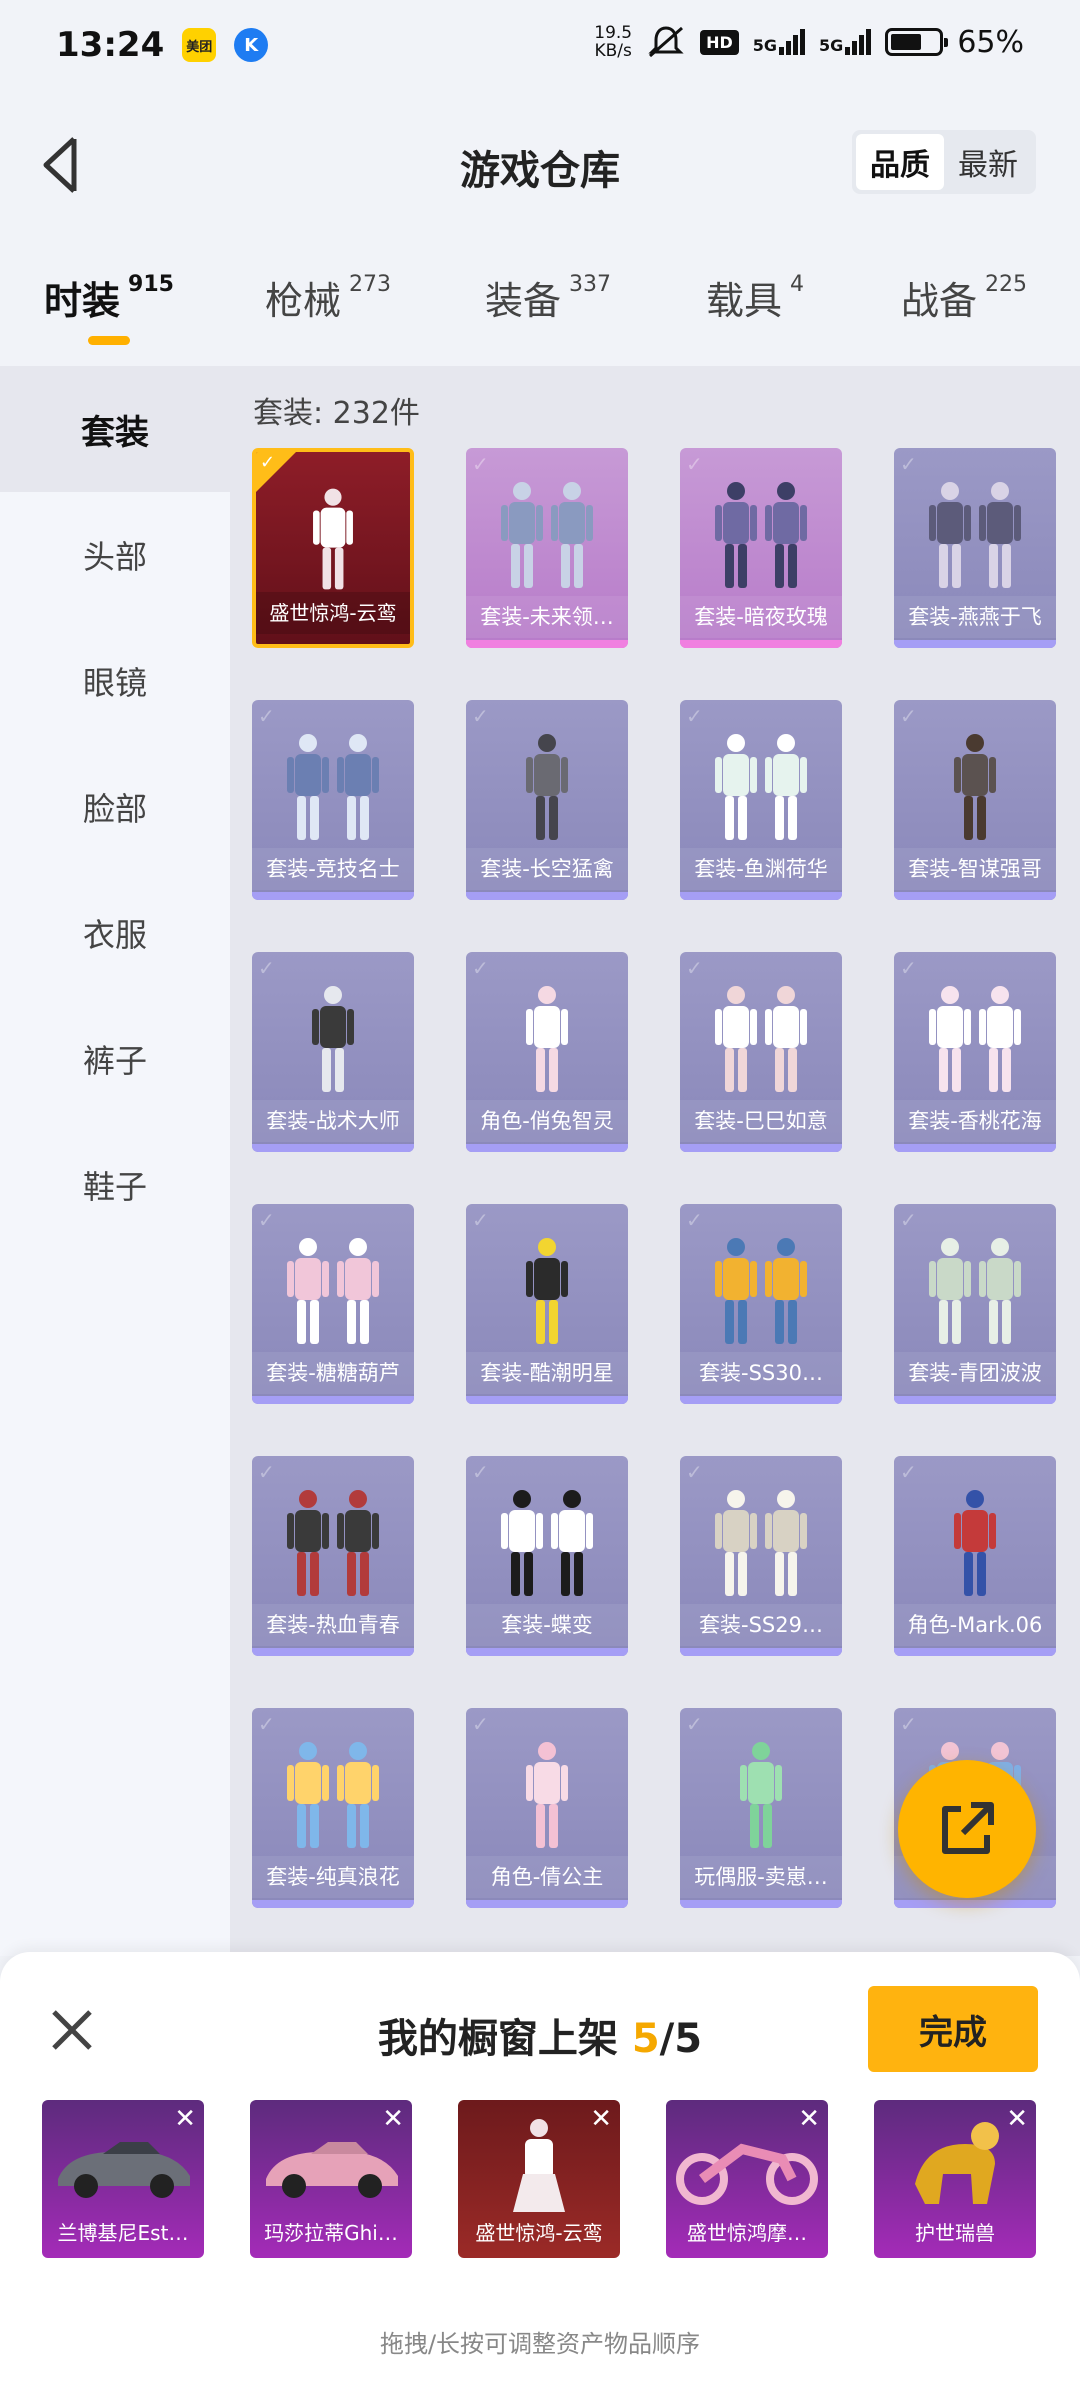 Image resolution: width=1080 pixels, height=2400 pixels. I want to click on item-card: ✓ 套装-战术大师, so click(333, 1052).